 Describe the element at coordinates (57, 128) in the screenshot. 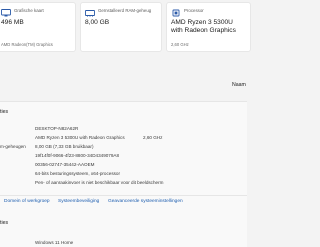

I see `spec-device-name-value: DESKTOP-N82A62R` at that location.